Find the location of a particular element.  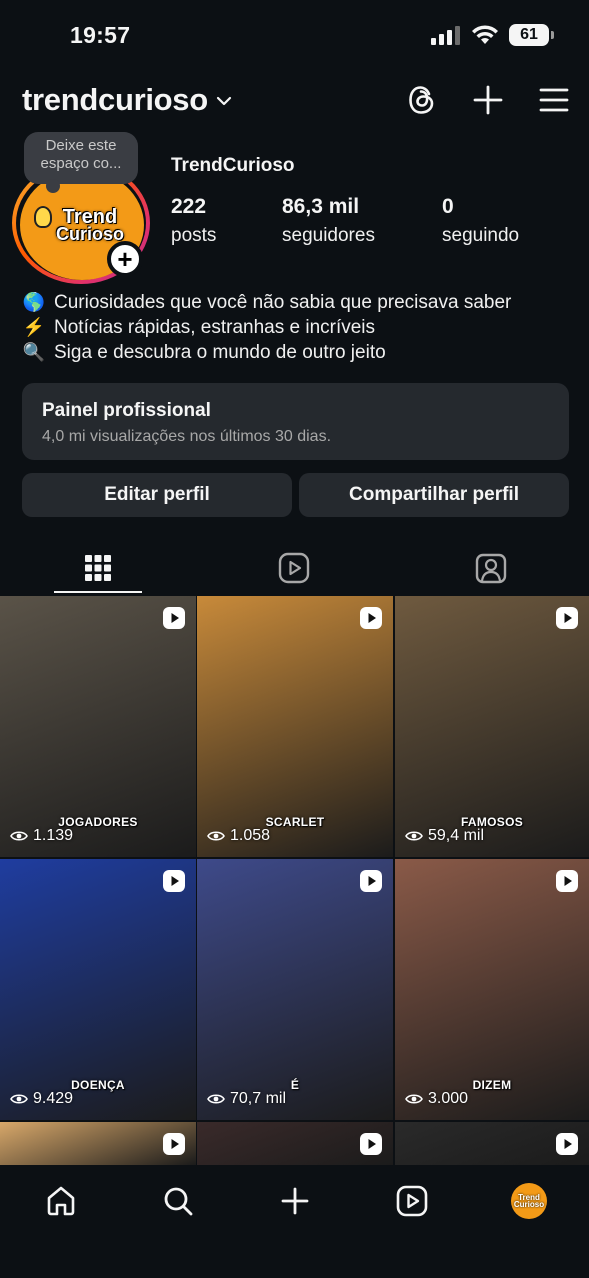

username: trendcurioso is located at coordinates (115, 100).